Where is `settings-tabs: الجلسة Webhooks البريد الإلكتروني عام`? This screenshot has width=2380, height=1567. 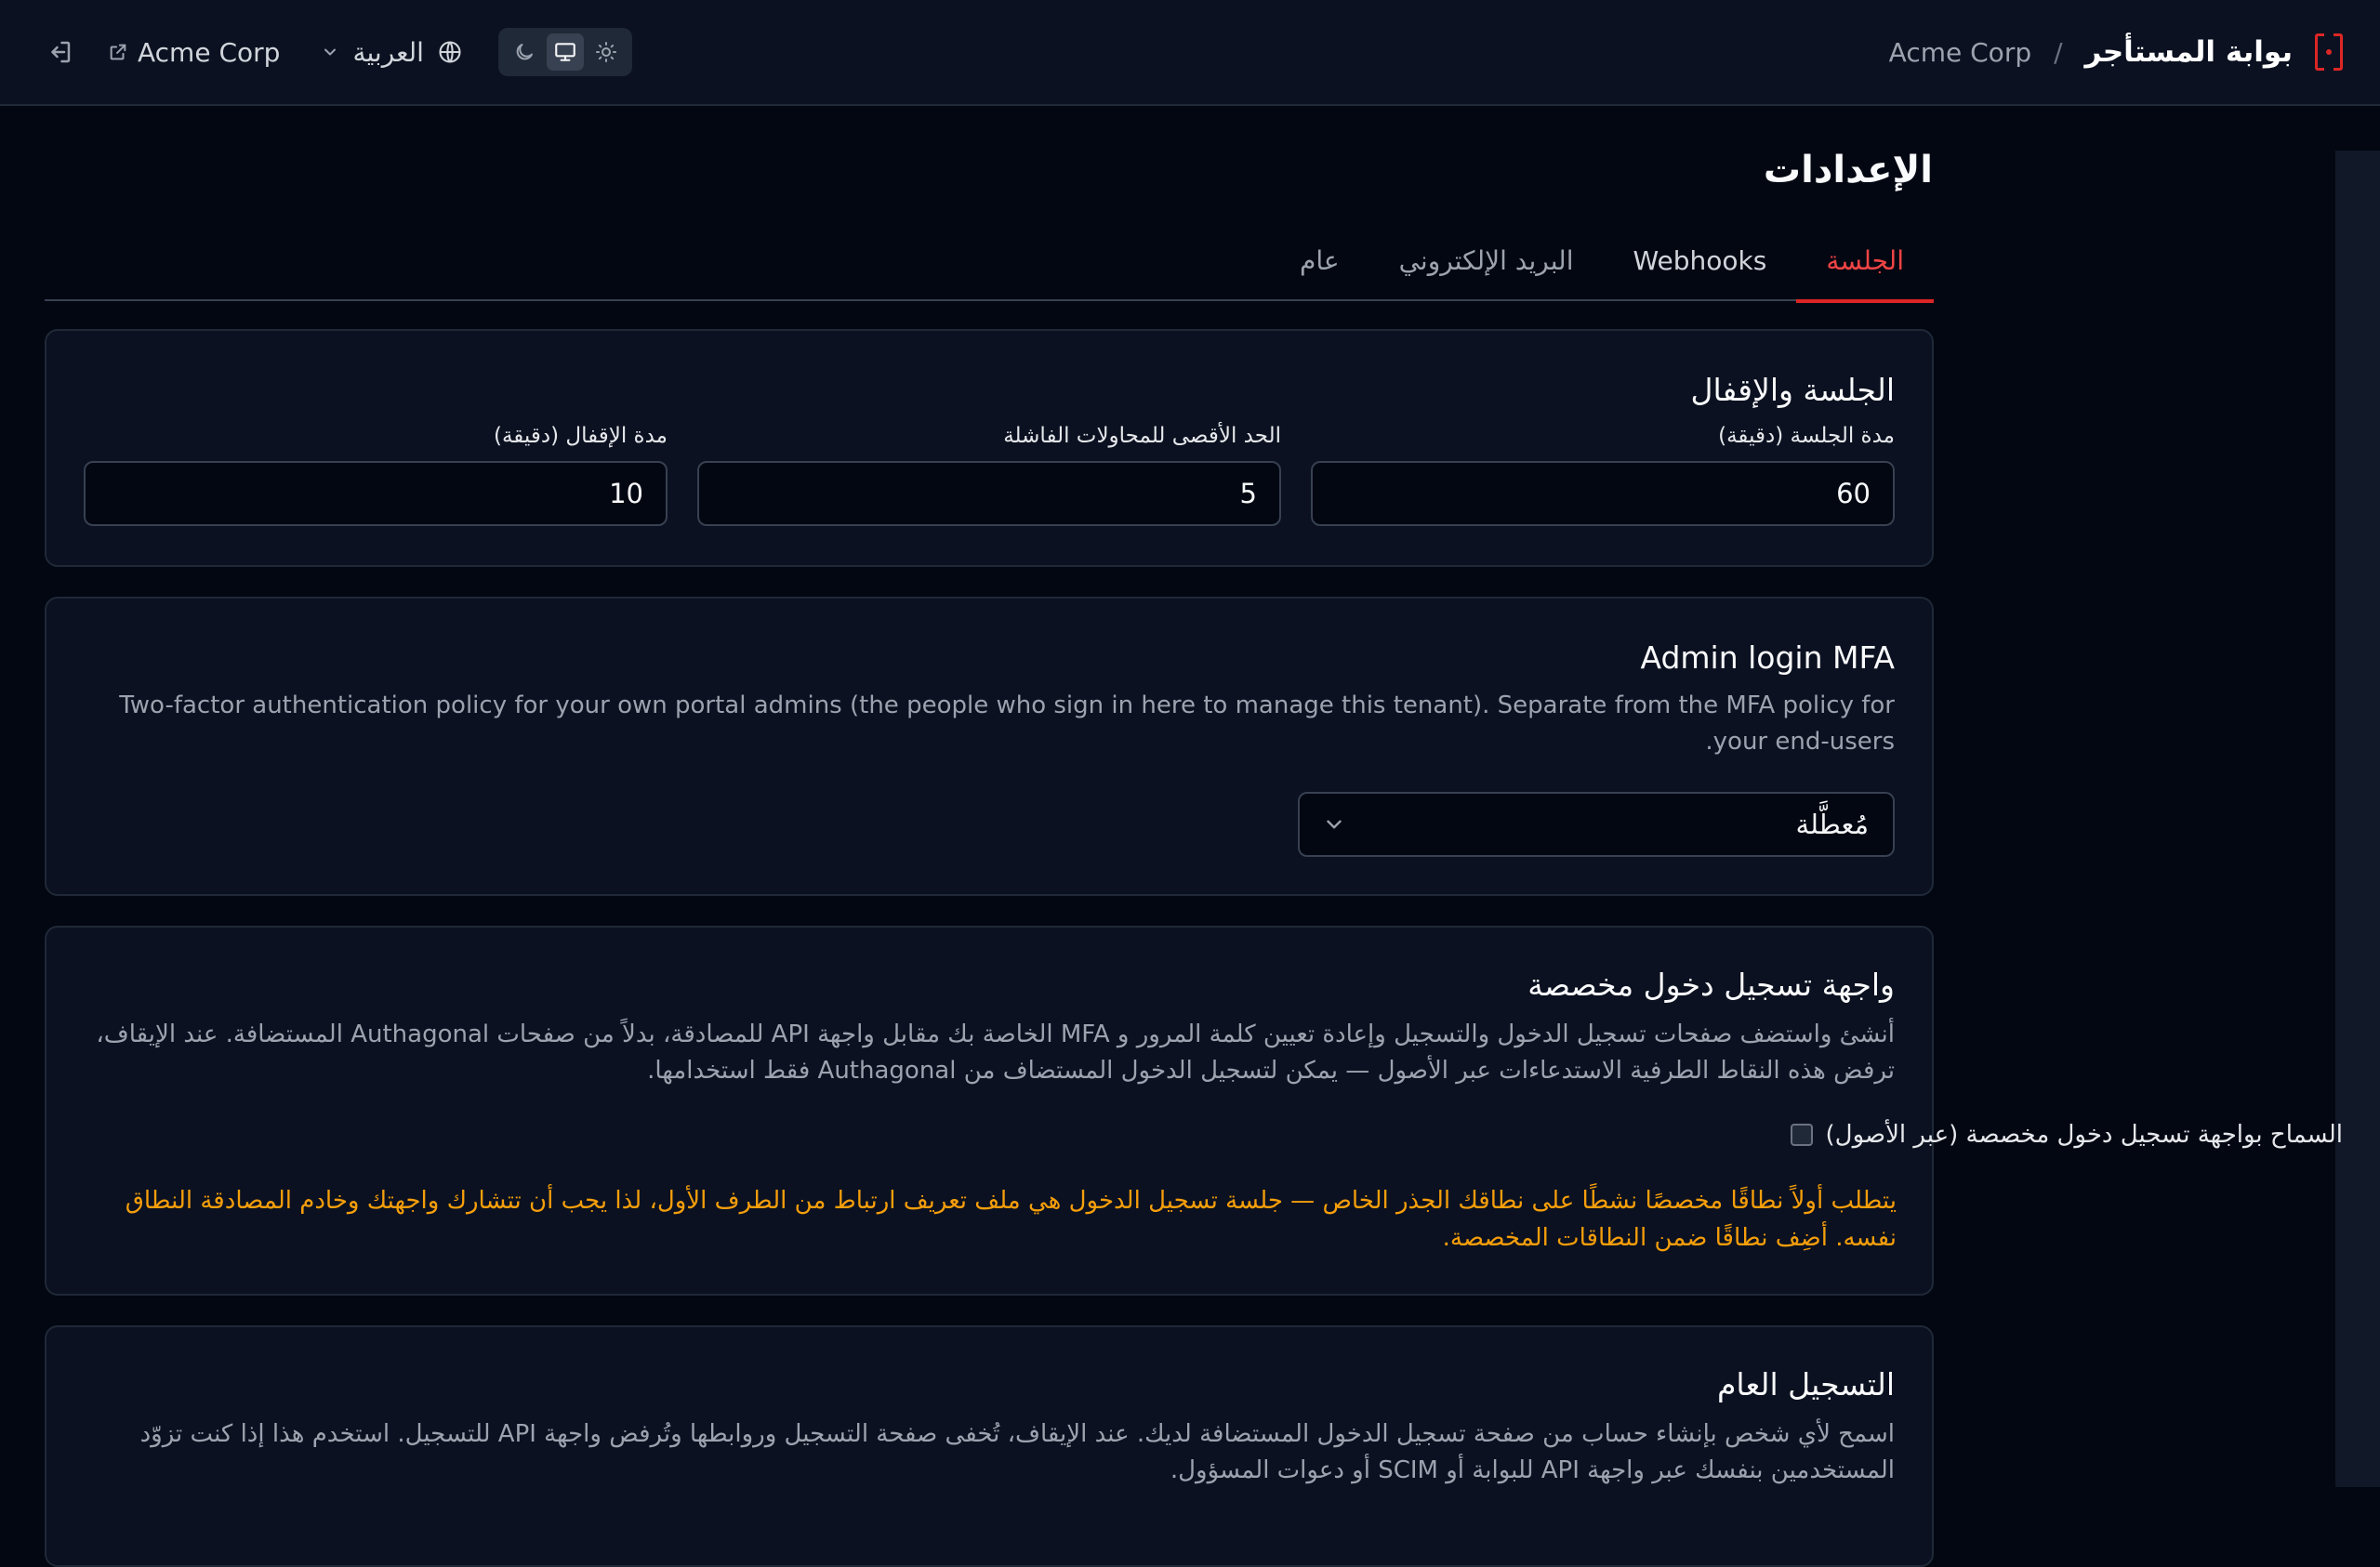
settings-tabs: الجلسة Webhooks البريد الإلكتروني عام is located at coordinates (989, 265).